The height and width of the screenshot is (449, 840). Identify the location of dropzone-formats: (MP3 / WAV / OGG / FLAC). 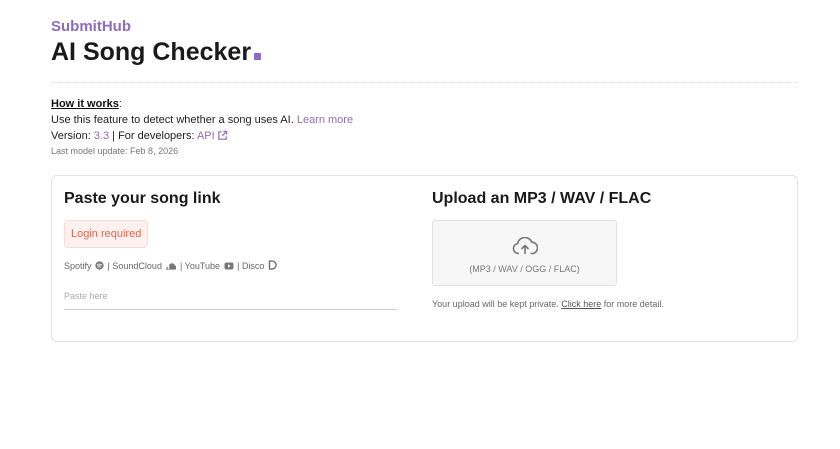
(524, 269).